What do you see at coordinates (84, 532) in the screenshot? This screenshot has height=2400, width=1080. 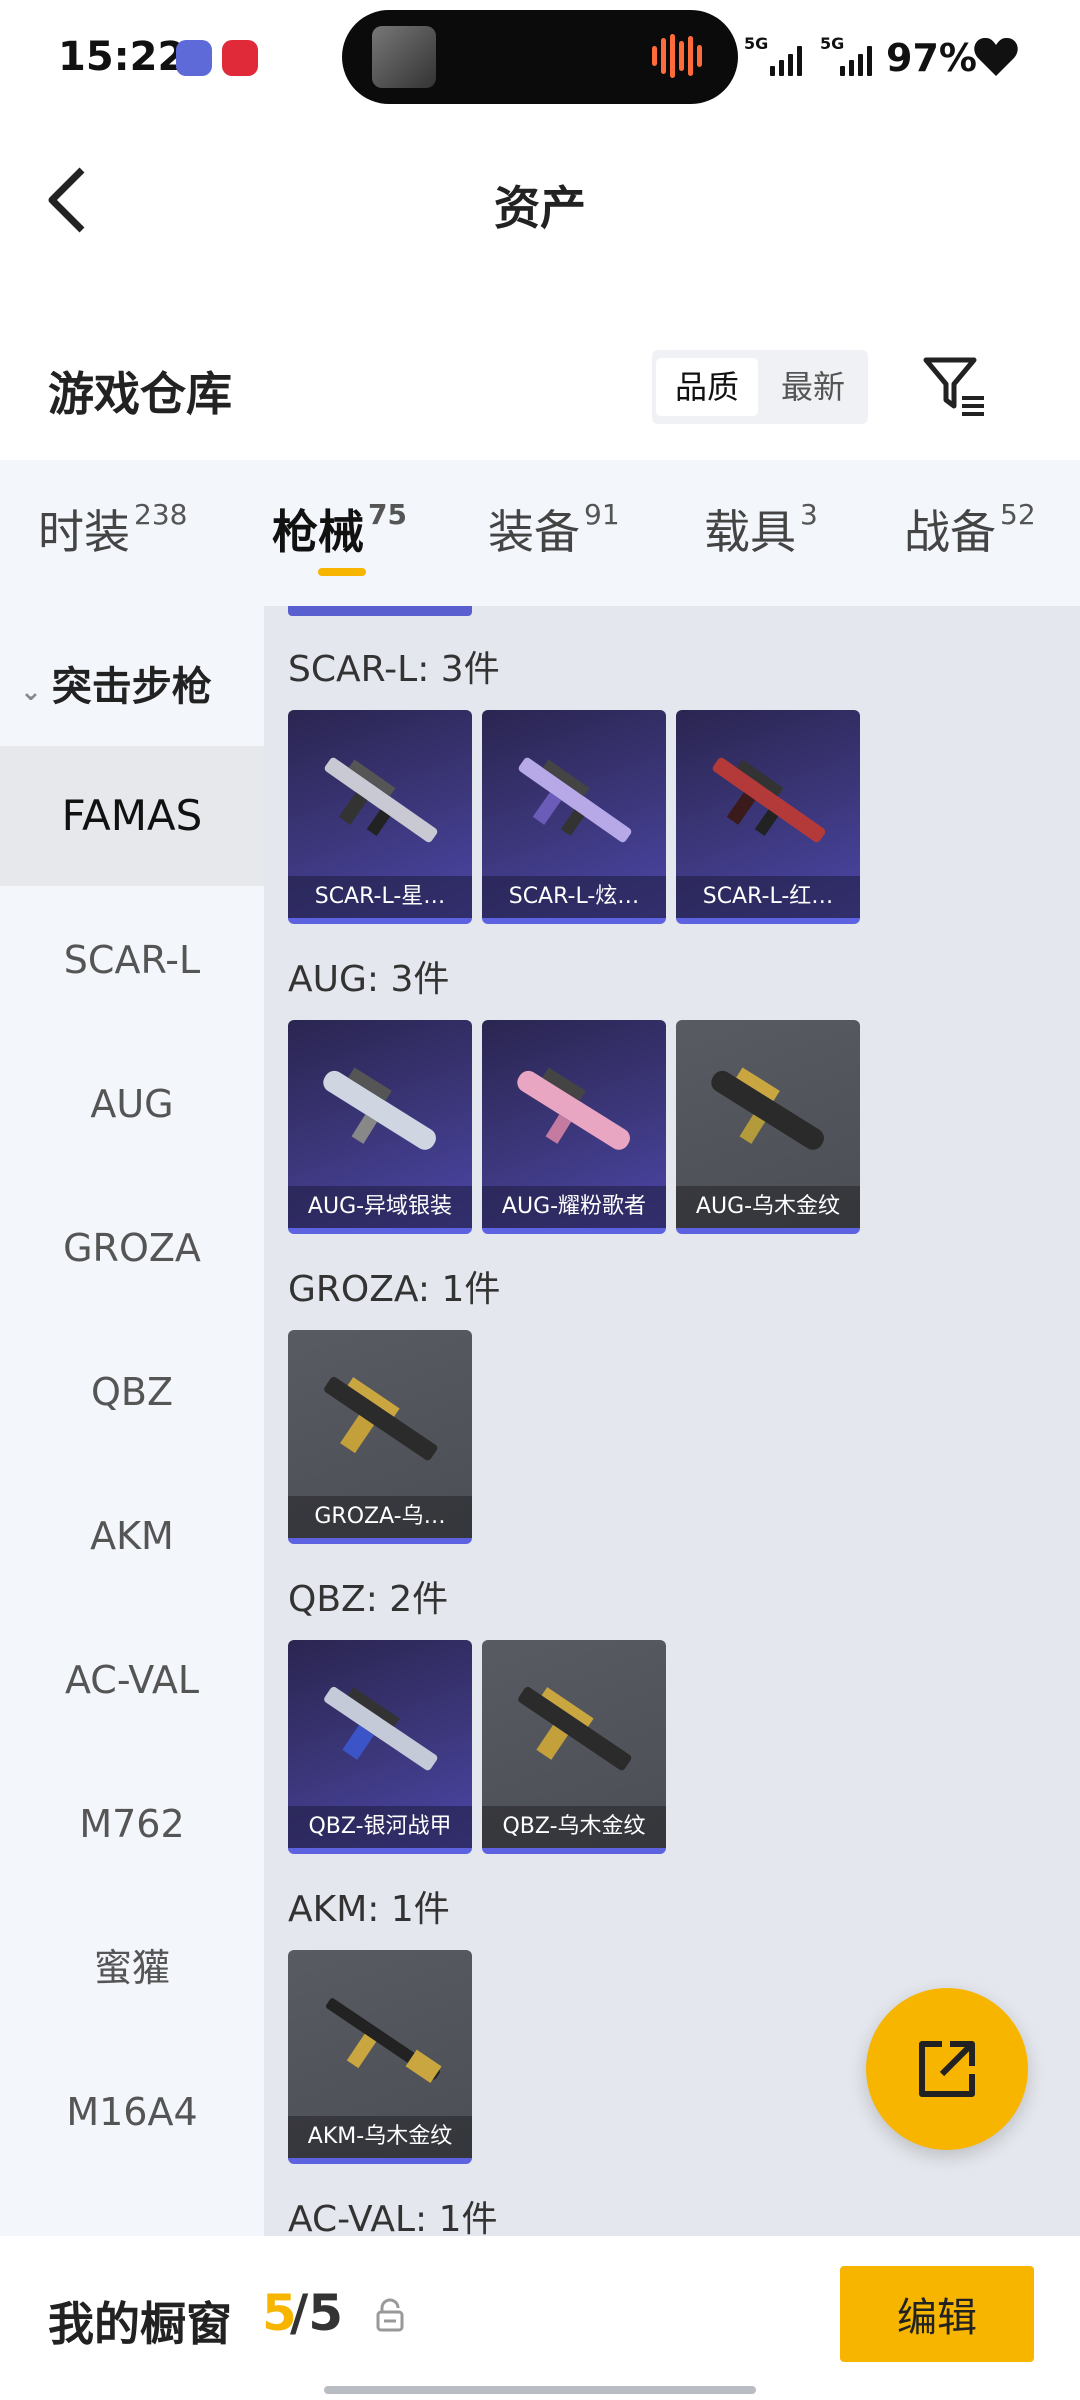 I see `tab-label: 时装` at bounding box center [84, 532].